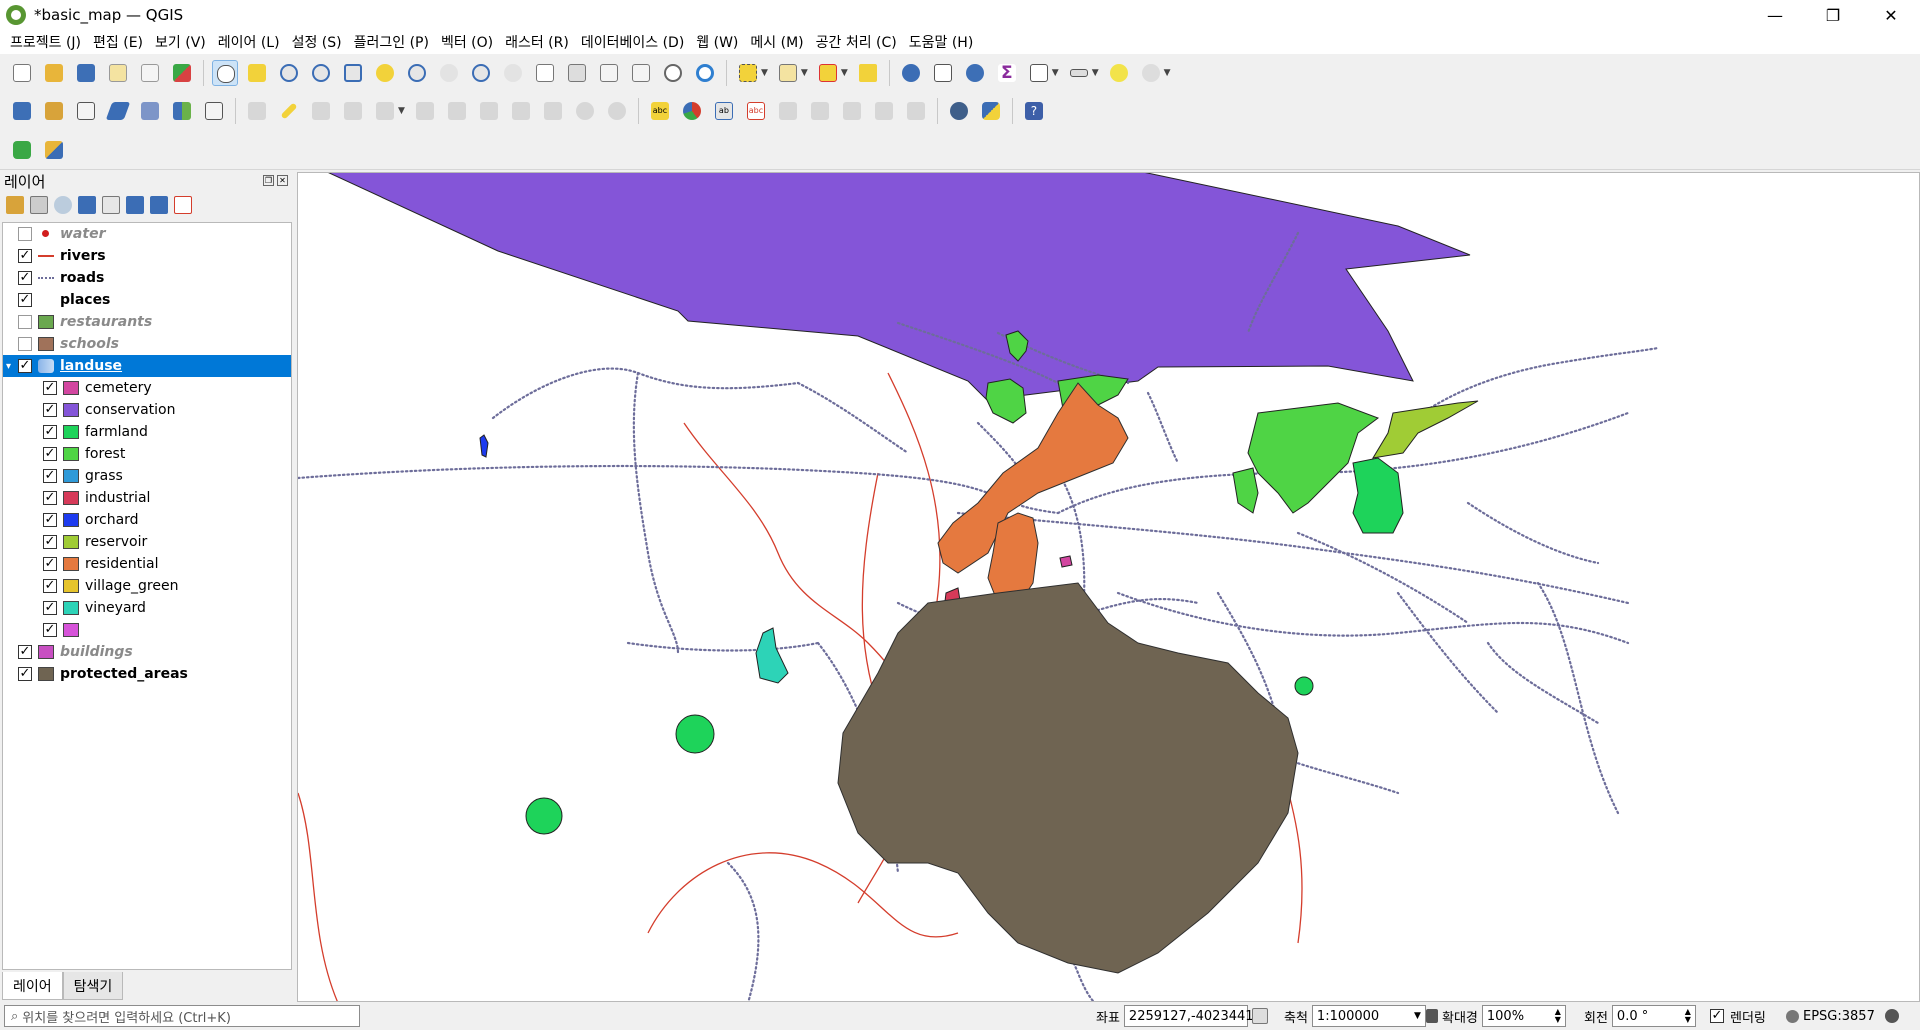 The height and width of the screenshot is (1030, 1920). Describe the element at coordinates (705, 73) in the screenshot. I see `refresh-icon` at that location.